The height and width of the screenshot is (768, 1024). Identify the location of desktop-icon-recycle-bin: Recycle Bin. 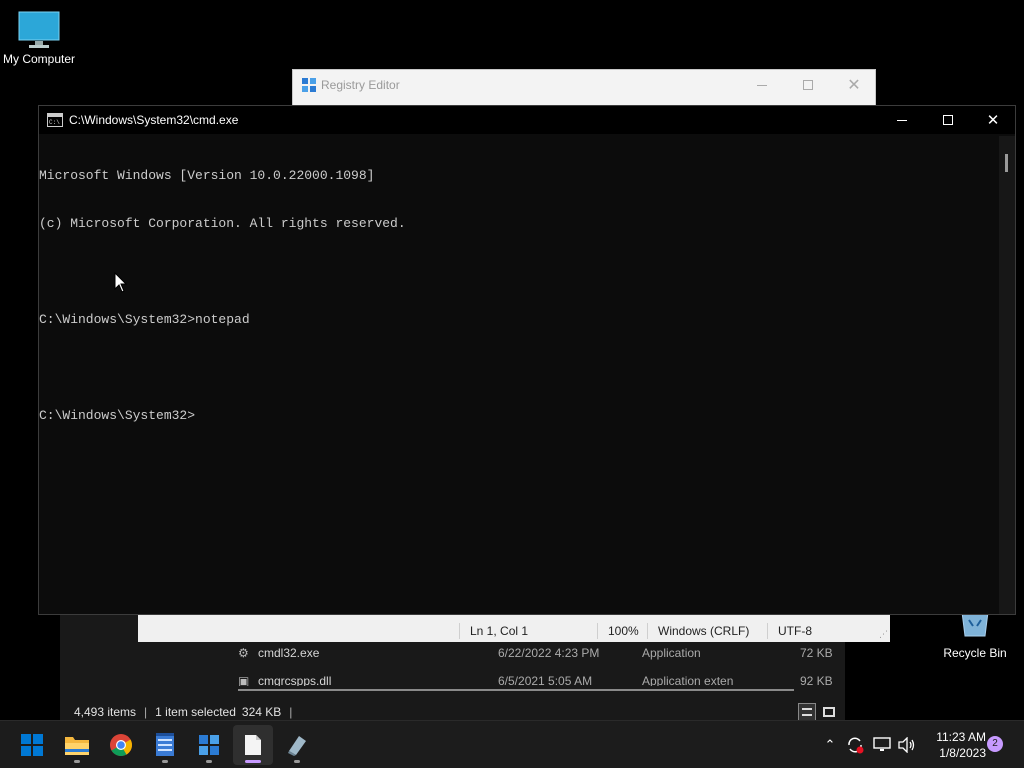
(975, 636).